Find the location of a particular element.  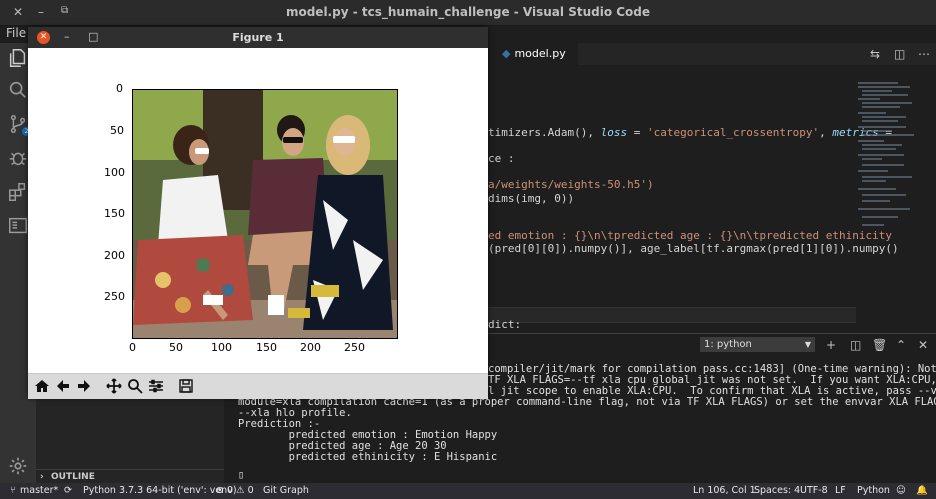

status-python: Python 3.7.3 64-bit ('env': venv) is located at coordinates (160, 490).